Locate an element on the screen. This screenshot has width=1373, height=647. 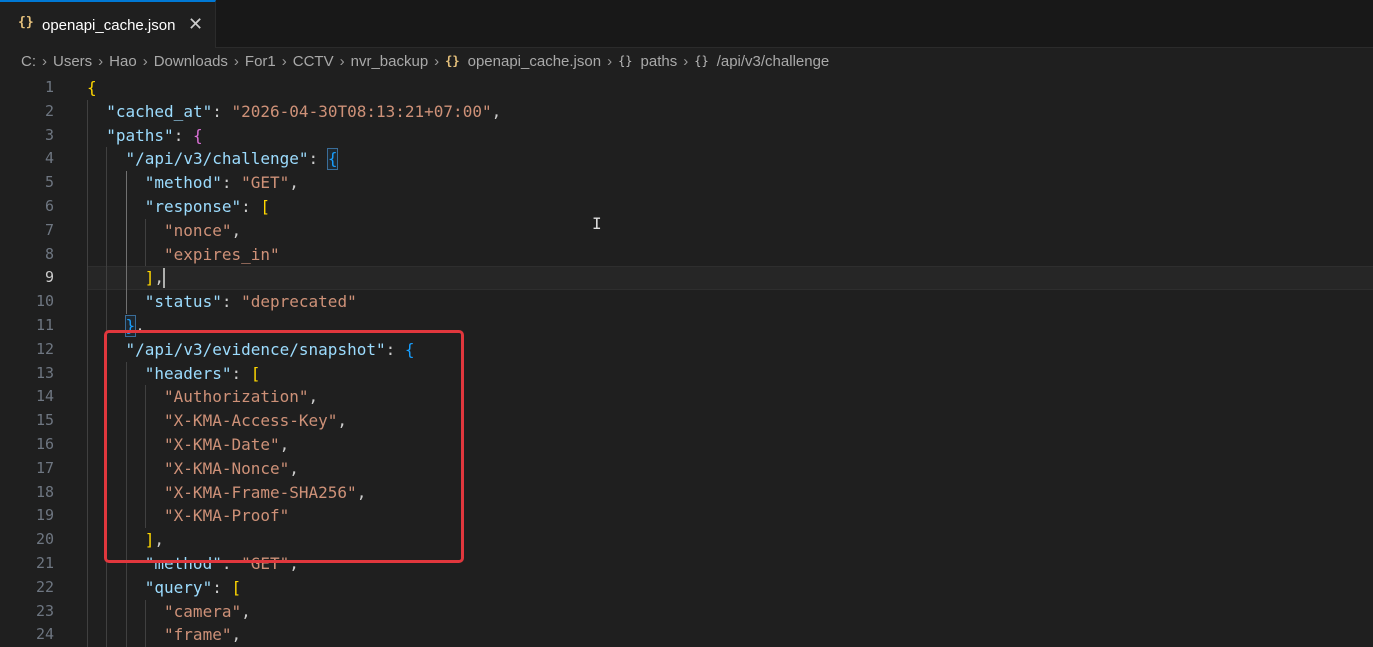
line-number: 13 is located at coordinates (44, 372).